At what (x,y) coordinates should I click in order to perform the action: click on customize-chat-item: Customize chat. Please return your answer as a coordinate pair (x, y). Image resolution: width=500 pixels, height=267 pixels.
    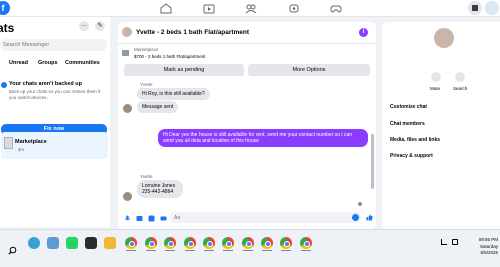
    Looking at the image, I should click on (408, 107).